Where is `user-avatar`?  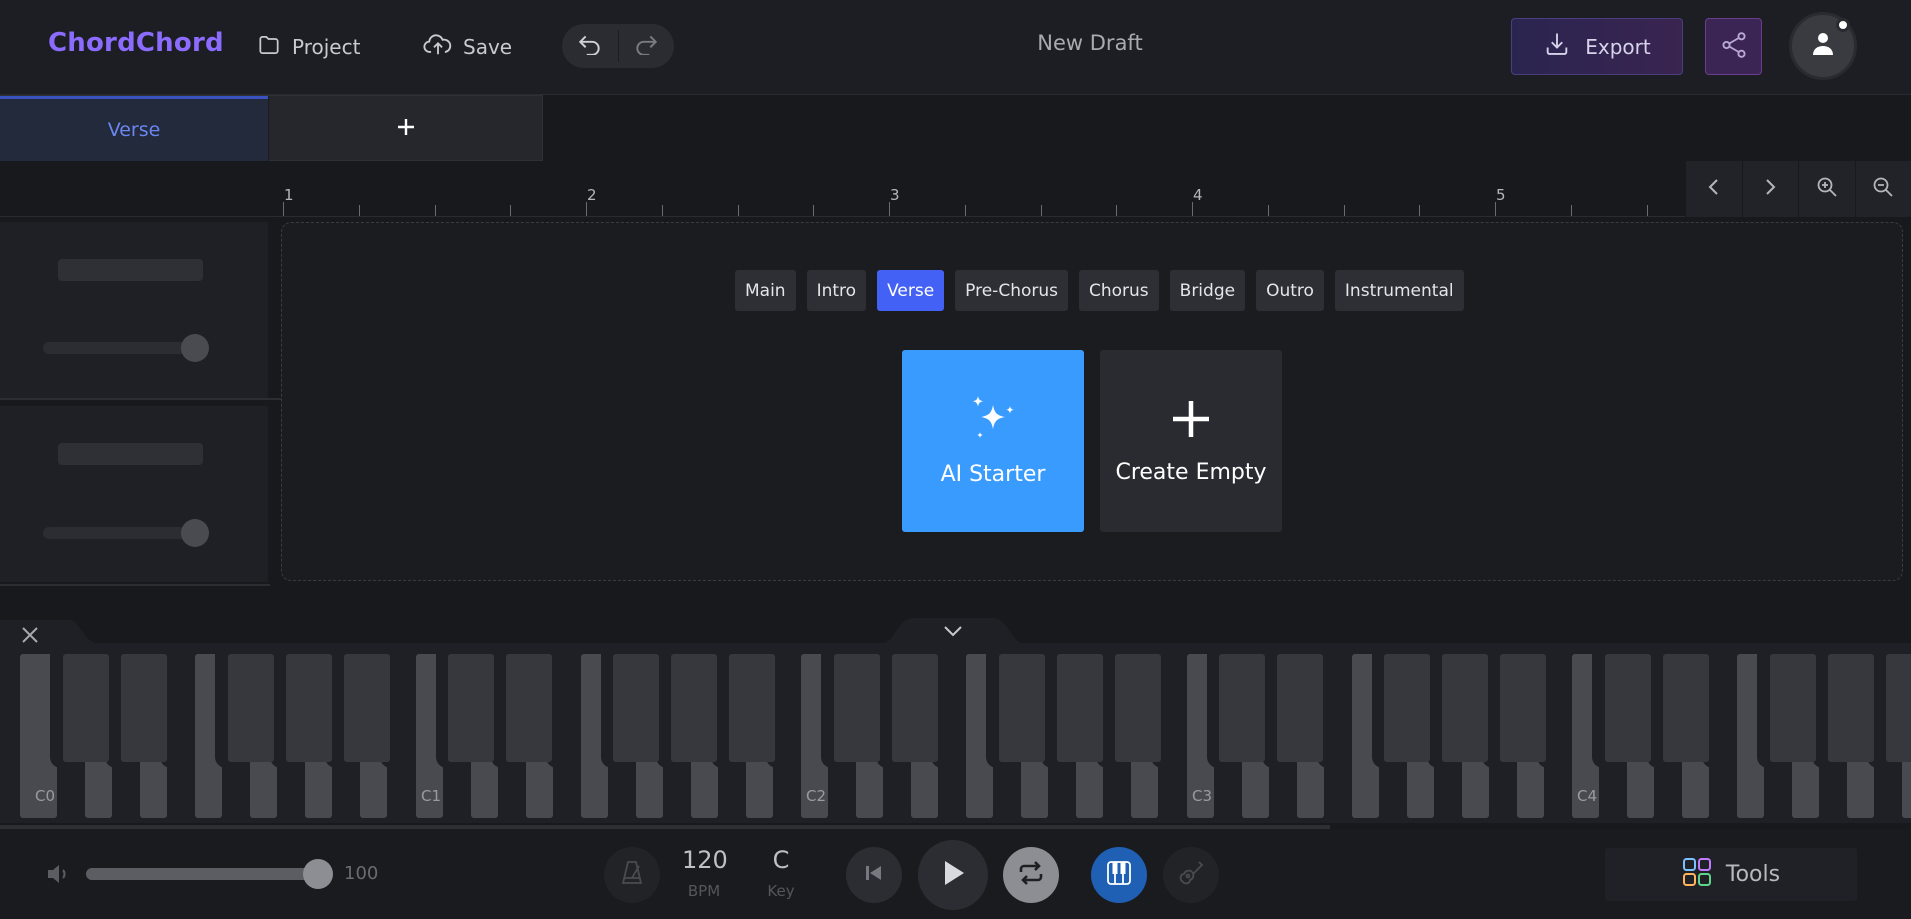 user-avatar is located at coordinates (1823, 46).